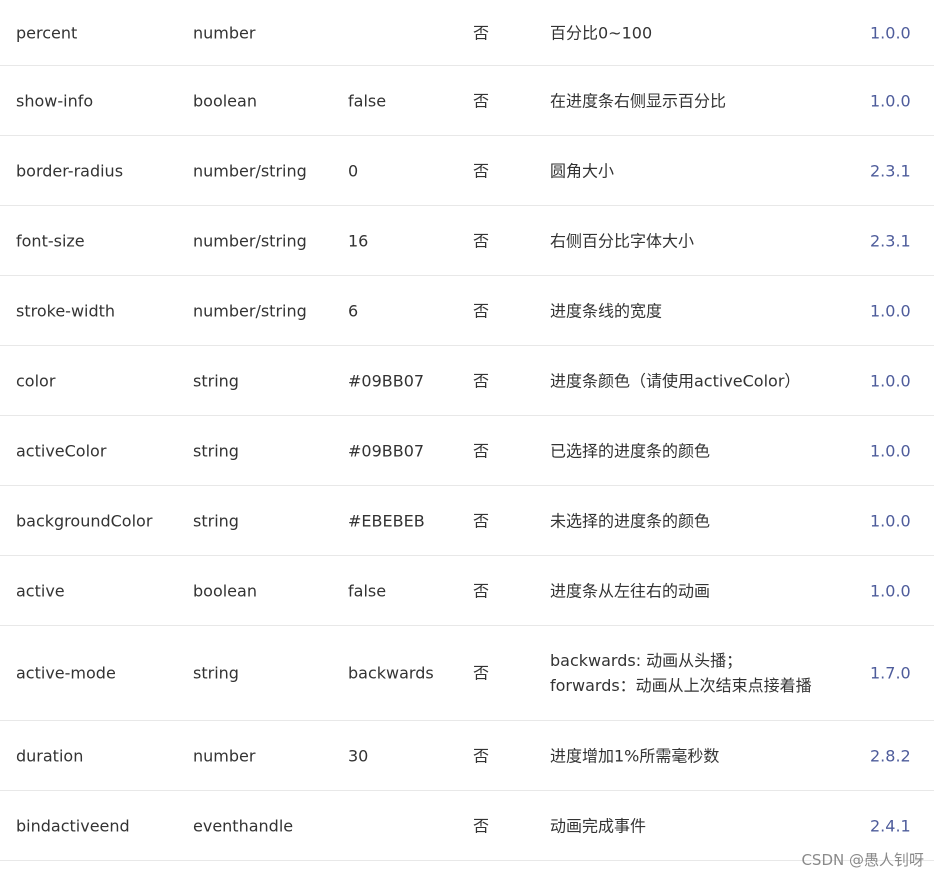 The height and width of the screenshot is (878, 940). What do you see at coordinates (36, 380) in the screenshot?
I see `prop-name-cell: color` at bounding box center [36, 380].